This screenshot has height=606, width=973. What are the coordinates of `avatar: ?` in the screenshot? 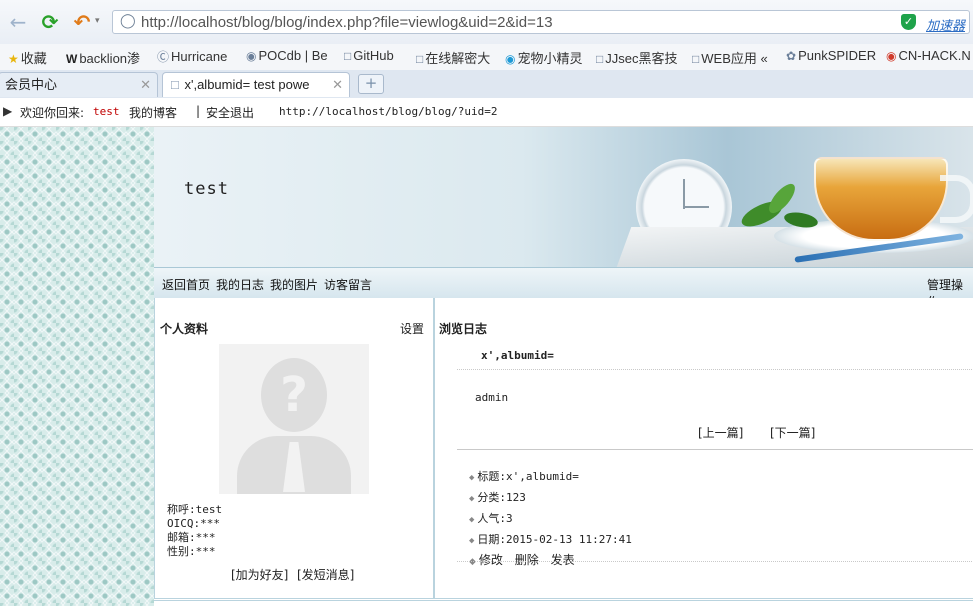 It's located at (294, 419).